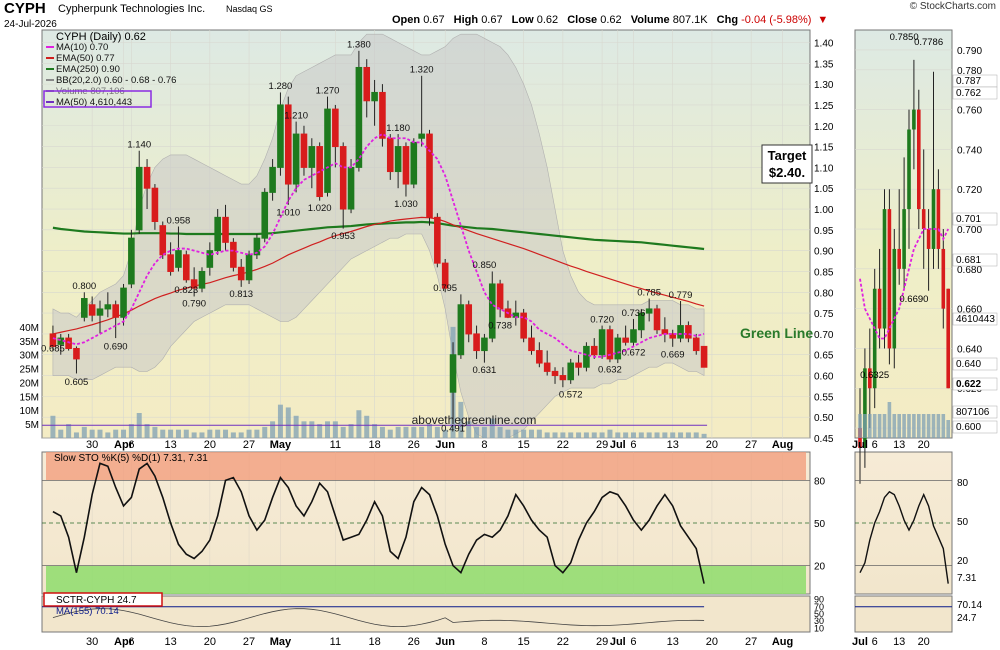 The image size is (1000, 650). I want to click on volume-tick-label: 30M, so click(29, 356).